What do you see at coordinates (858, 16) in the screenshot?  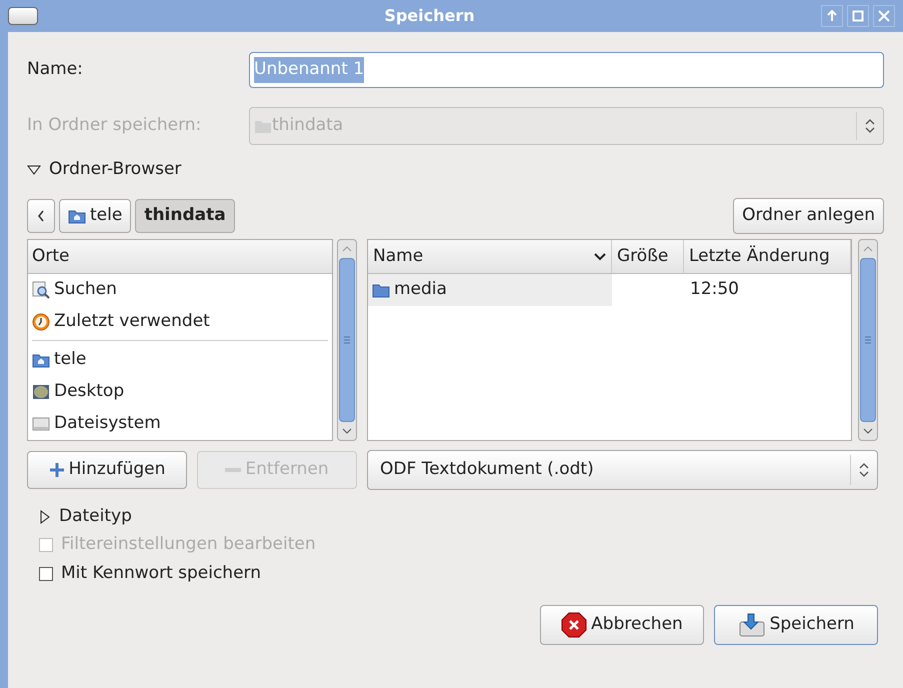 I see `maximize-icon` at bounding box center [858, 16].